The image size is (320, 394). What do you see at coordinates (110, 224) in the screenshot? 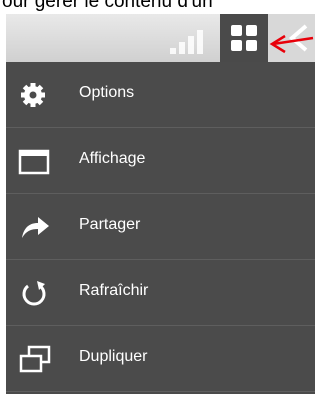
I see `menu-item-label: Partager` at bounding box center [110, 224].